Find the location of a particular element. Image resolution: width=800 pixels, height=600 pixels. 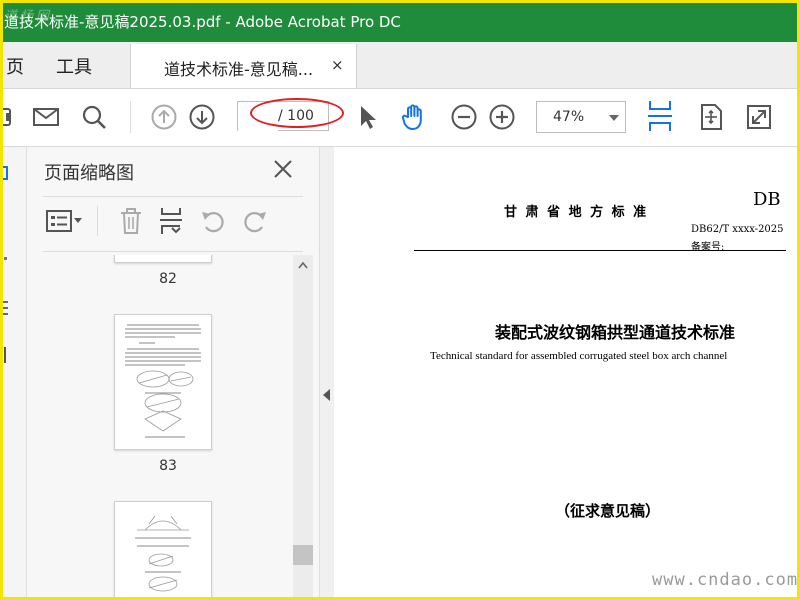

panel-splitter is located at coordinates (326, 373).